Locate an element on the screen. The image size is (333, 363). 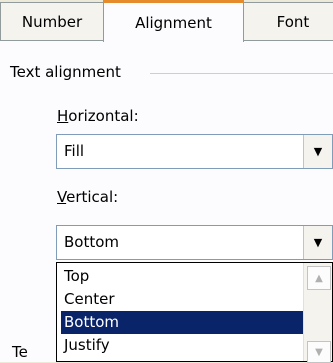
list-item: Center is located at coordinates (182, 299).